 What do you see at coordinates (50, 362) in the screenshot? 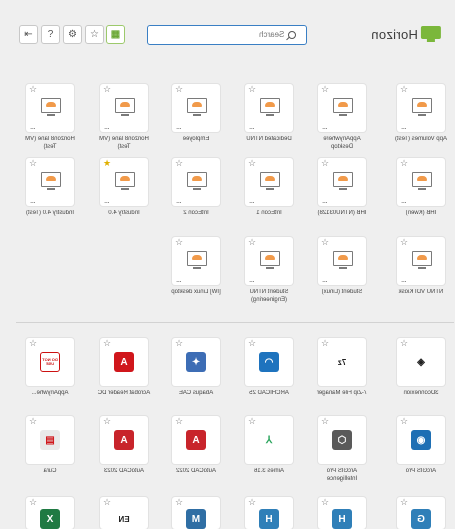
I see `app-tile: ☆ DO NOT USE` at bounding box center [50, 362].